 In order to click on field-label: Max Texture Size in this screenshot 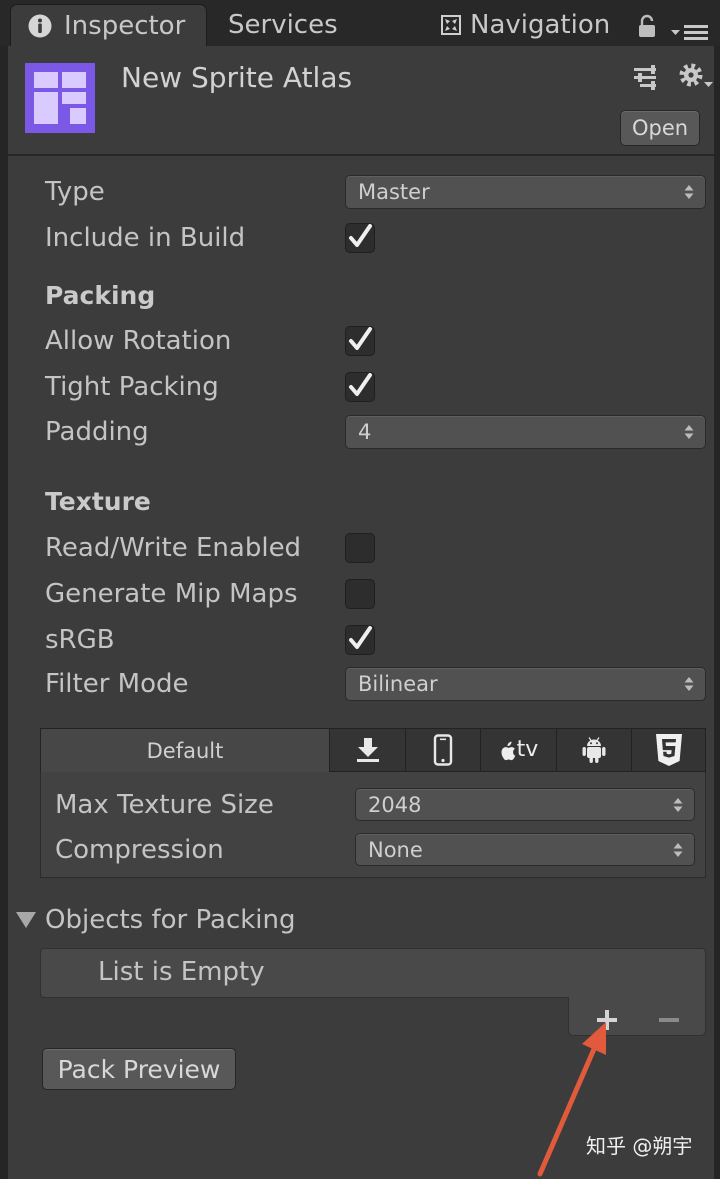, I will do `click(164, 805)`.